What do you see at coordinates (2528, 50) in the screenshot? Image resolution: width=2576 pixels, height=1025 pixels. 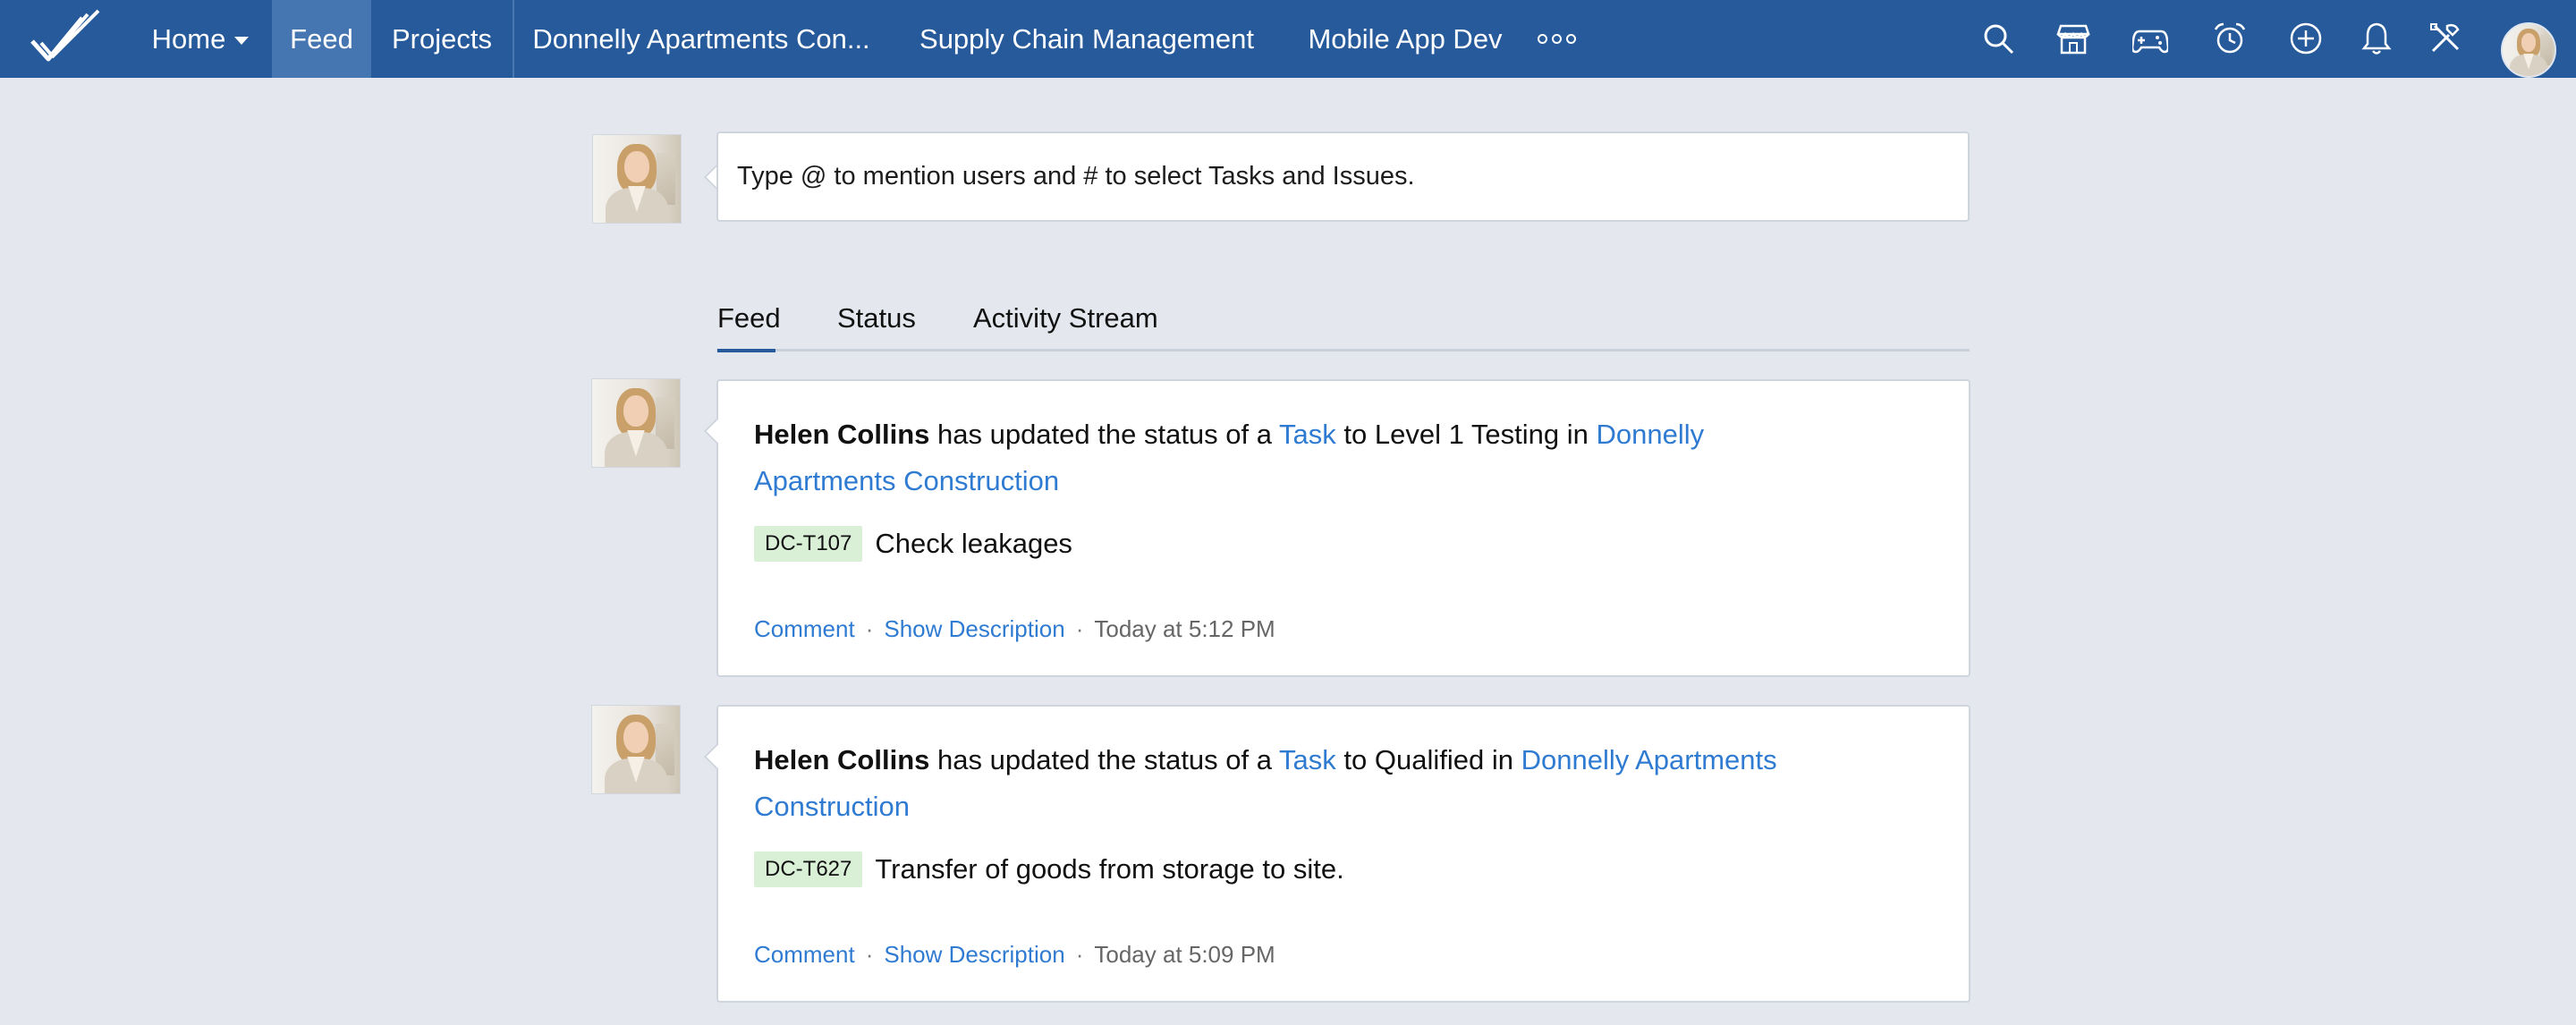 I see `user-avatar` at bounding box center [2528, 50].